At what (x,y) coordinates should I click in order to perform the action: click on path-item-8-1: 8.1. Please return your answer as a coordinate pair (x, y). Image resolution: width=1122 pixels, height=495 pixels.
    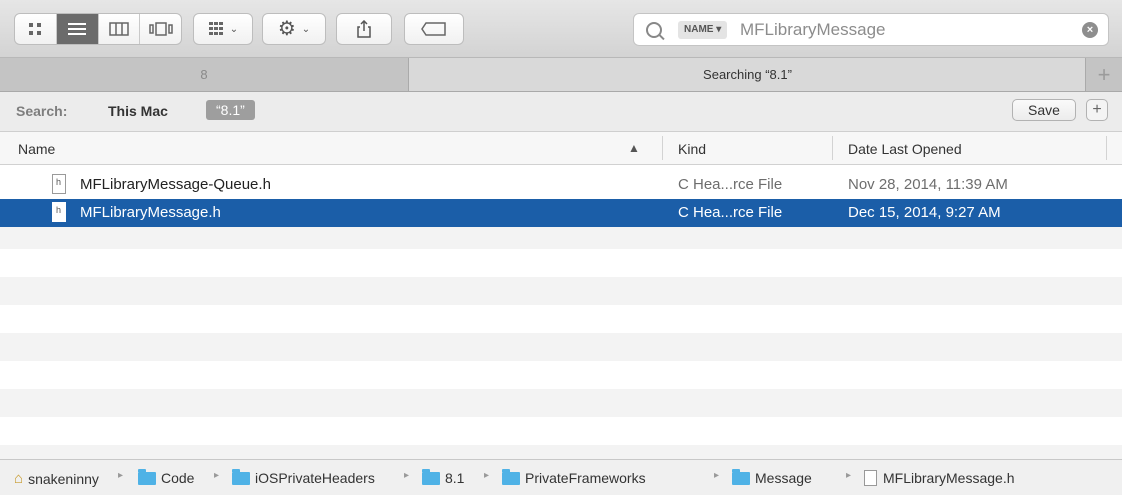
    Looking at the image, I should click on (443, 477).